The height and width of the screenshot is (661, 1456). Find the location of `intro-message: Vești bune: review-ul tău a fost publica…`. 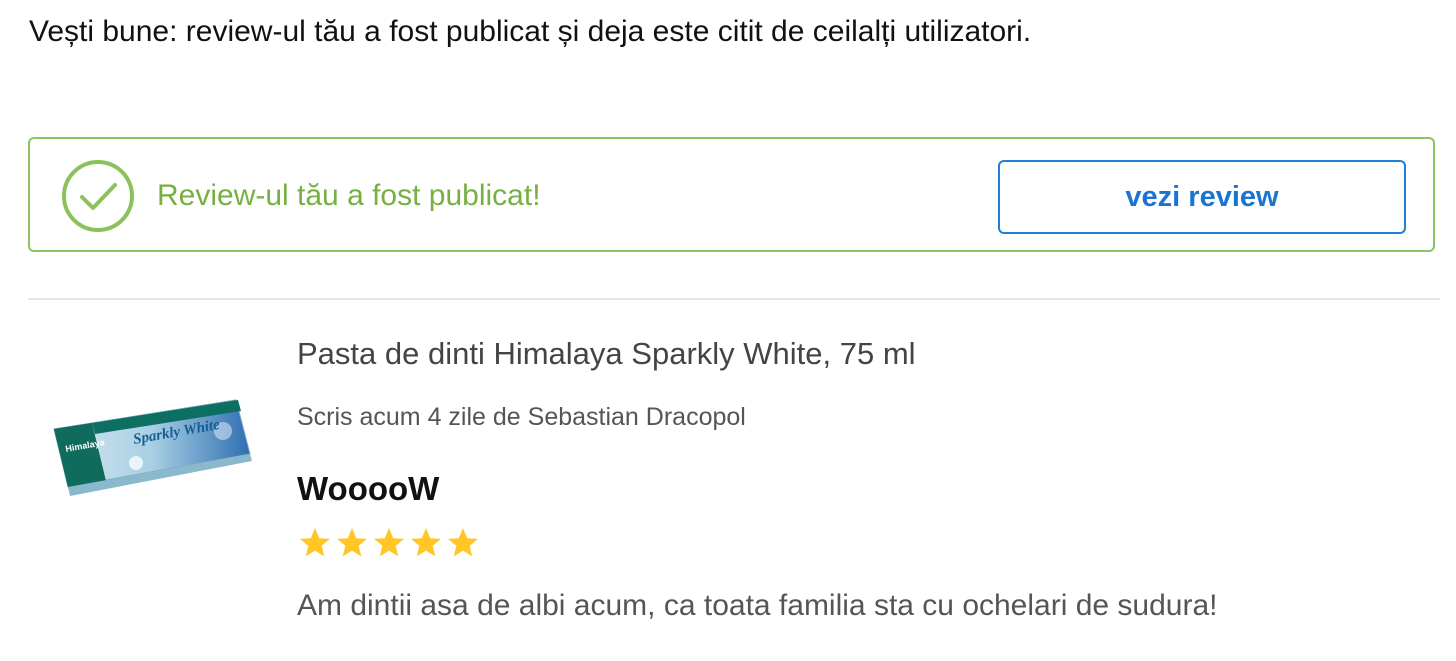

intro-message: Vești bune: review-ul tău a fost publica… is located at coordinates (530, 31).